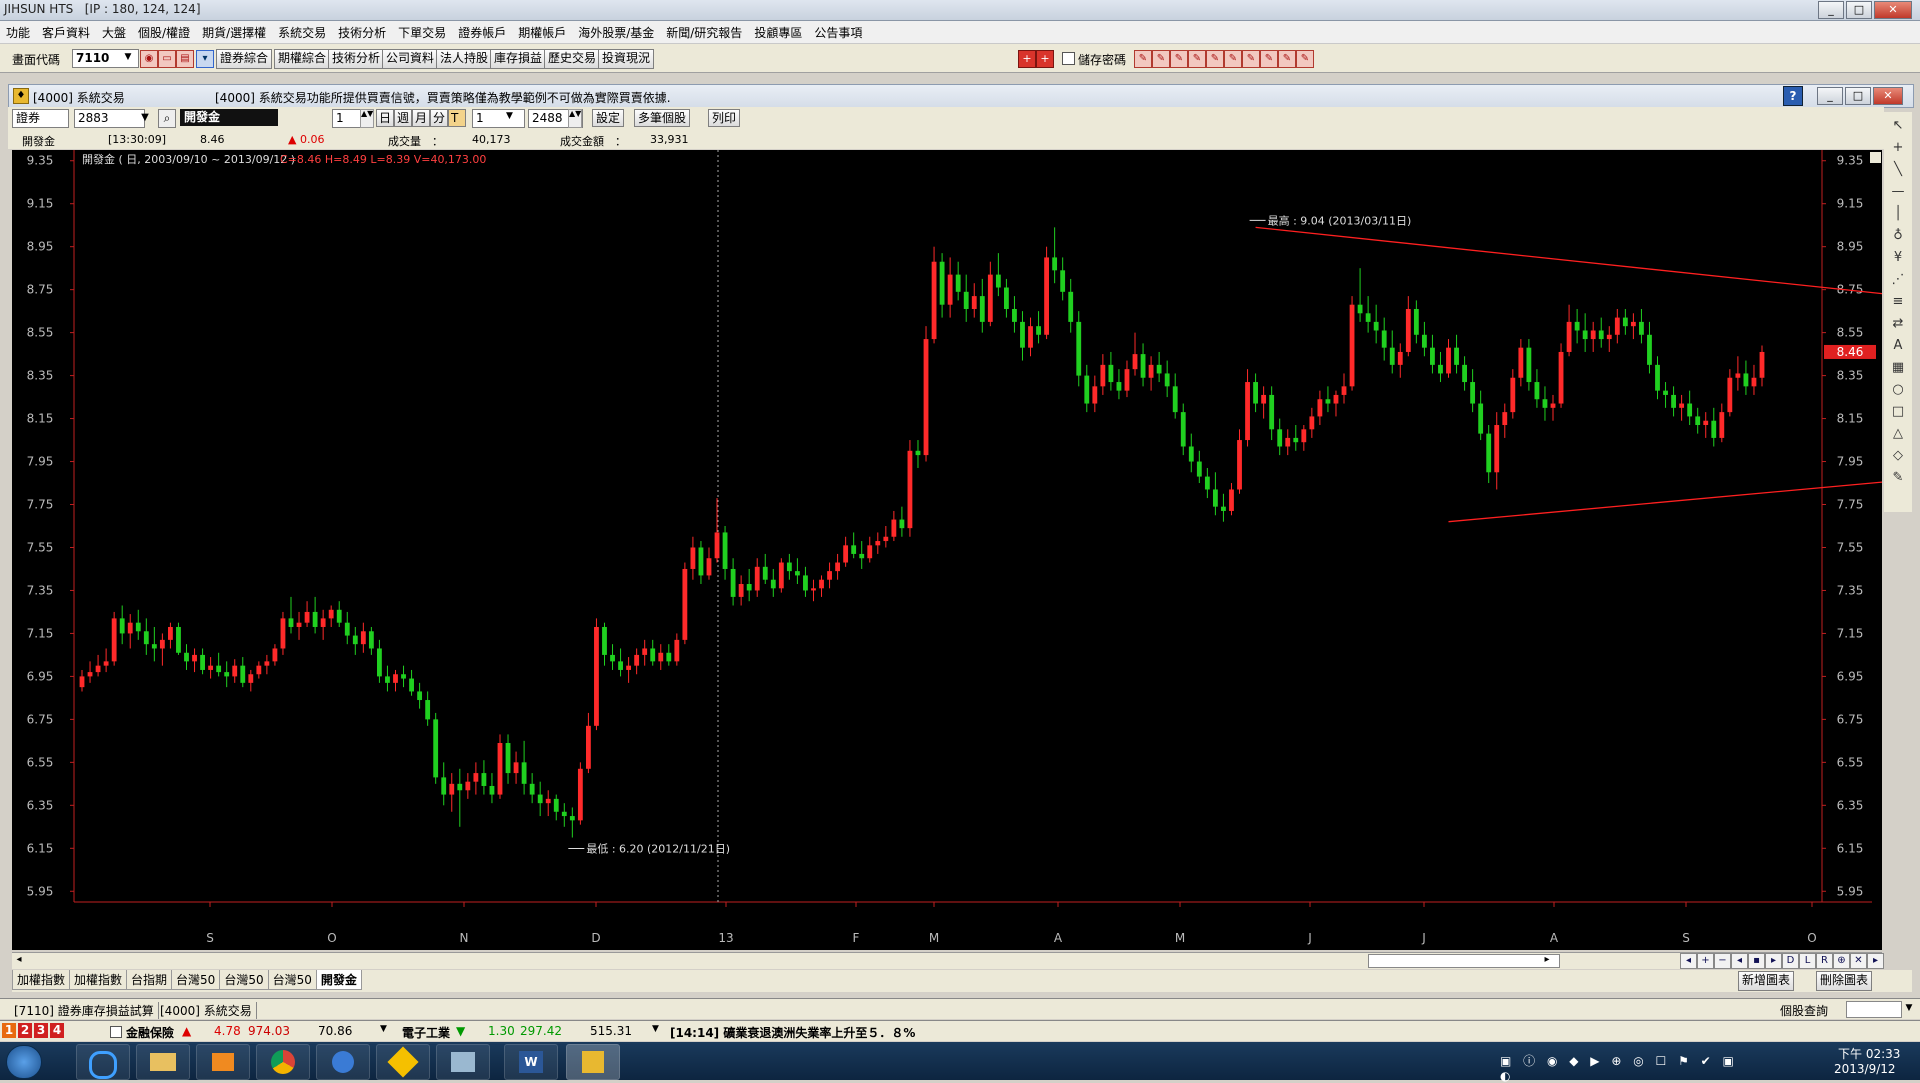 The height and width of the screenshot is (1083, 1920). I want to click on chart-tab-4: 台灣50, so click(244, 980).